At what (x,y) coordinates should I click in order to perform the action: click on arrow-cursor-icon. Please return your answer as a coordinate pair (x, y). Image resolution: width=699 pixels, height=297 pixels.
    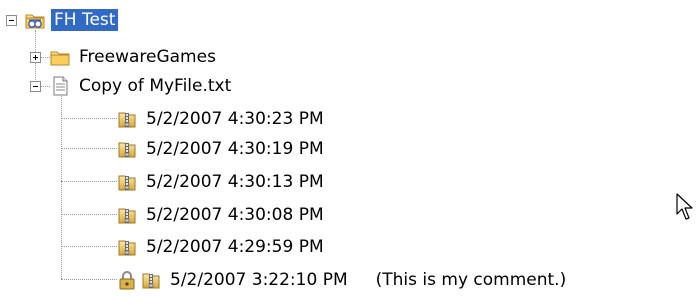
    Looking at the image, I should click on (685, 207).